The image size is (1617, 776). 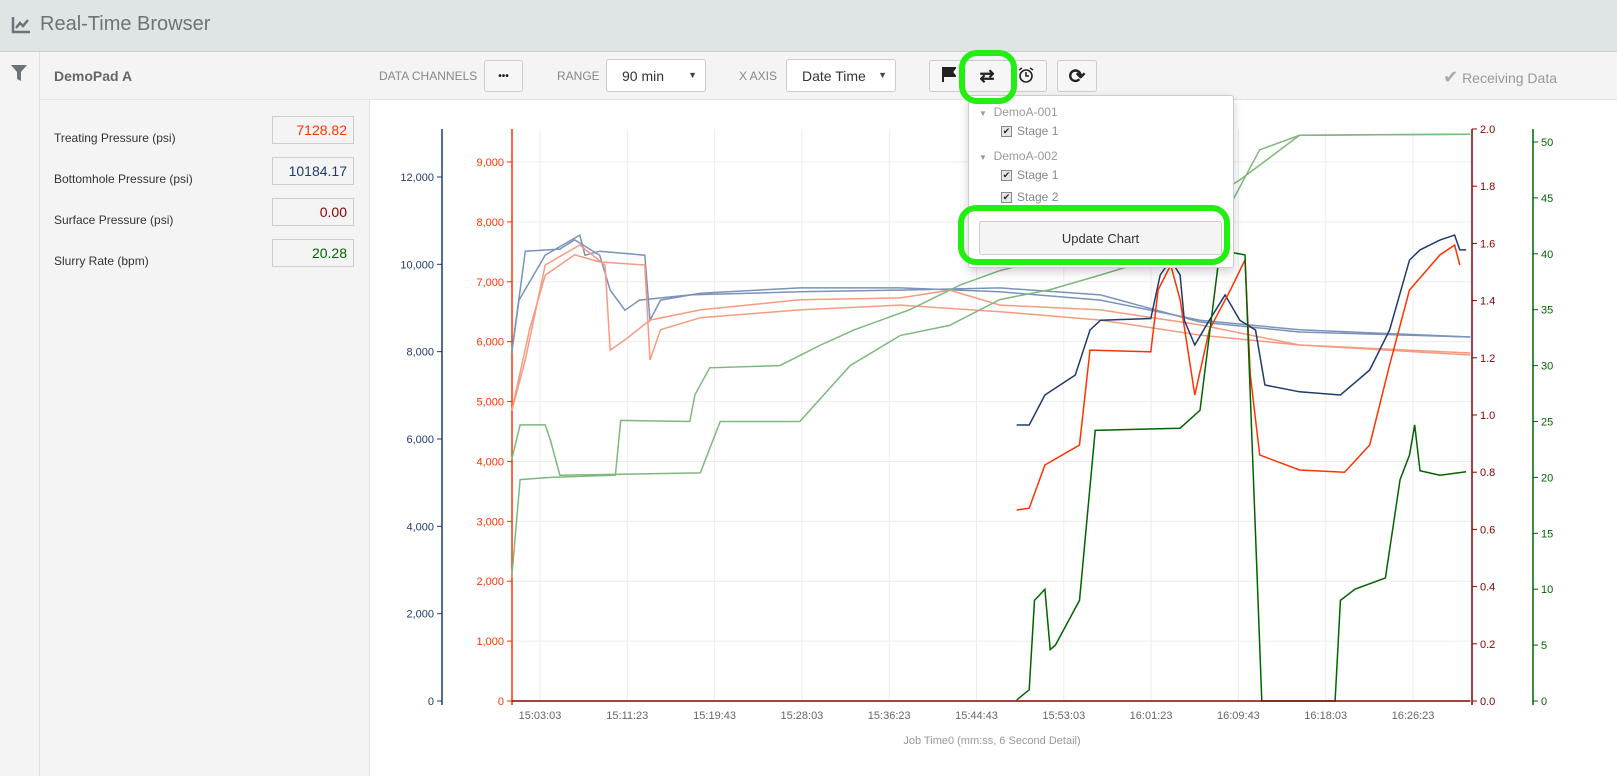 What do you see at coordinates (490, 522) in the screenshot?
I see `tp-tick-label: 3,000` at bounding box center [490, 522].